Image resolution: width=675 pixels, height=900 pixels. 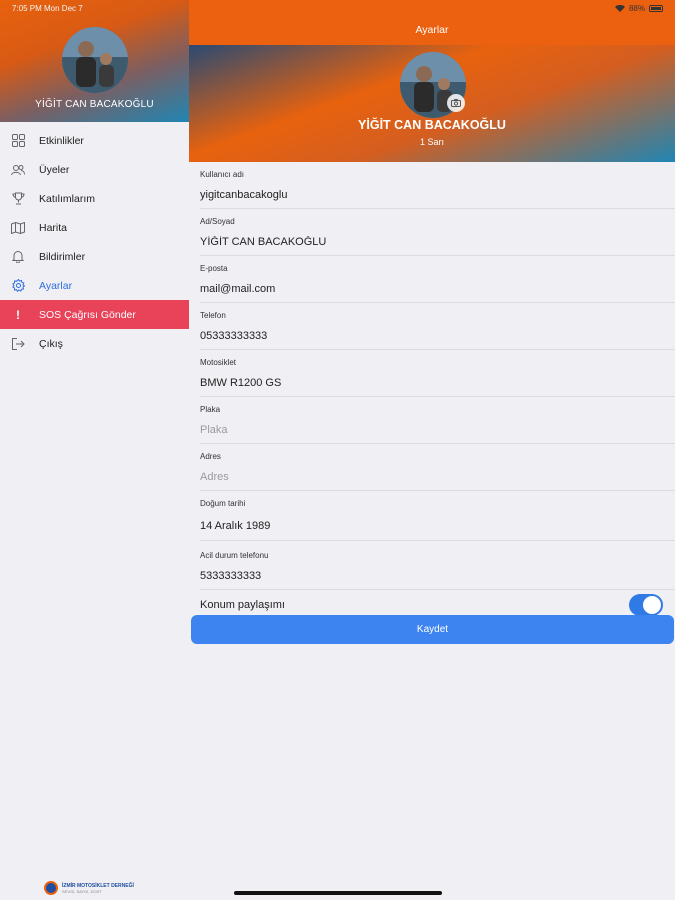 I want to click on profile-name: YİĞİT CAN BACAKOĞLU, so click(x=432, y=125).